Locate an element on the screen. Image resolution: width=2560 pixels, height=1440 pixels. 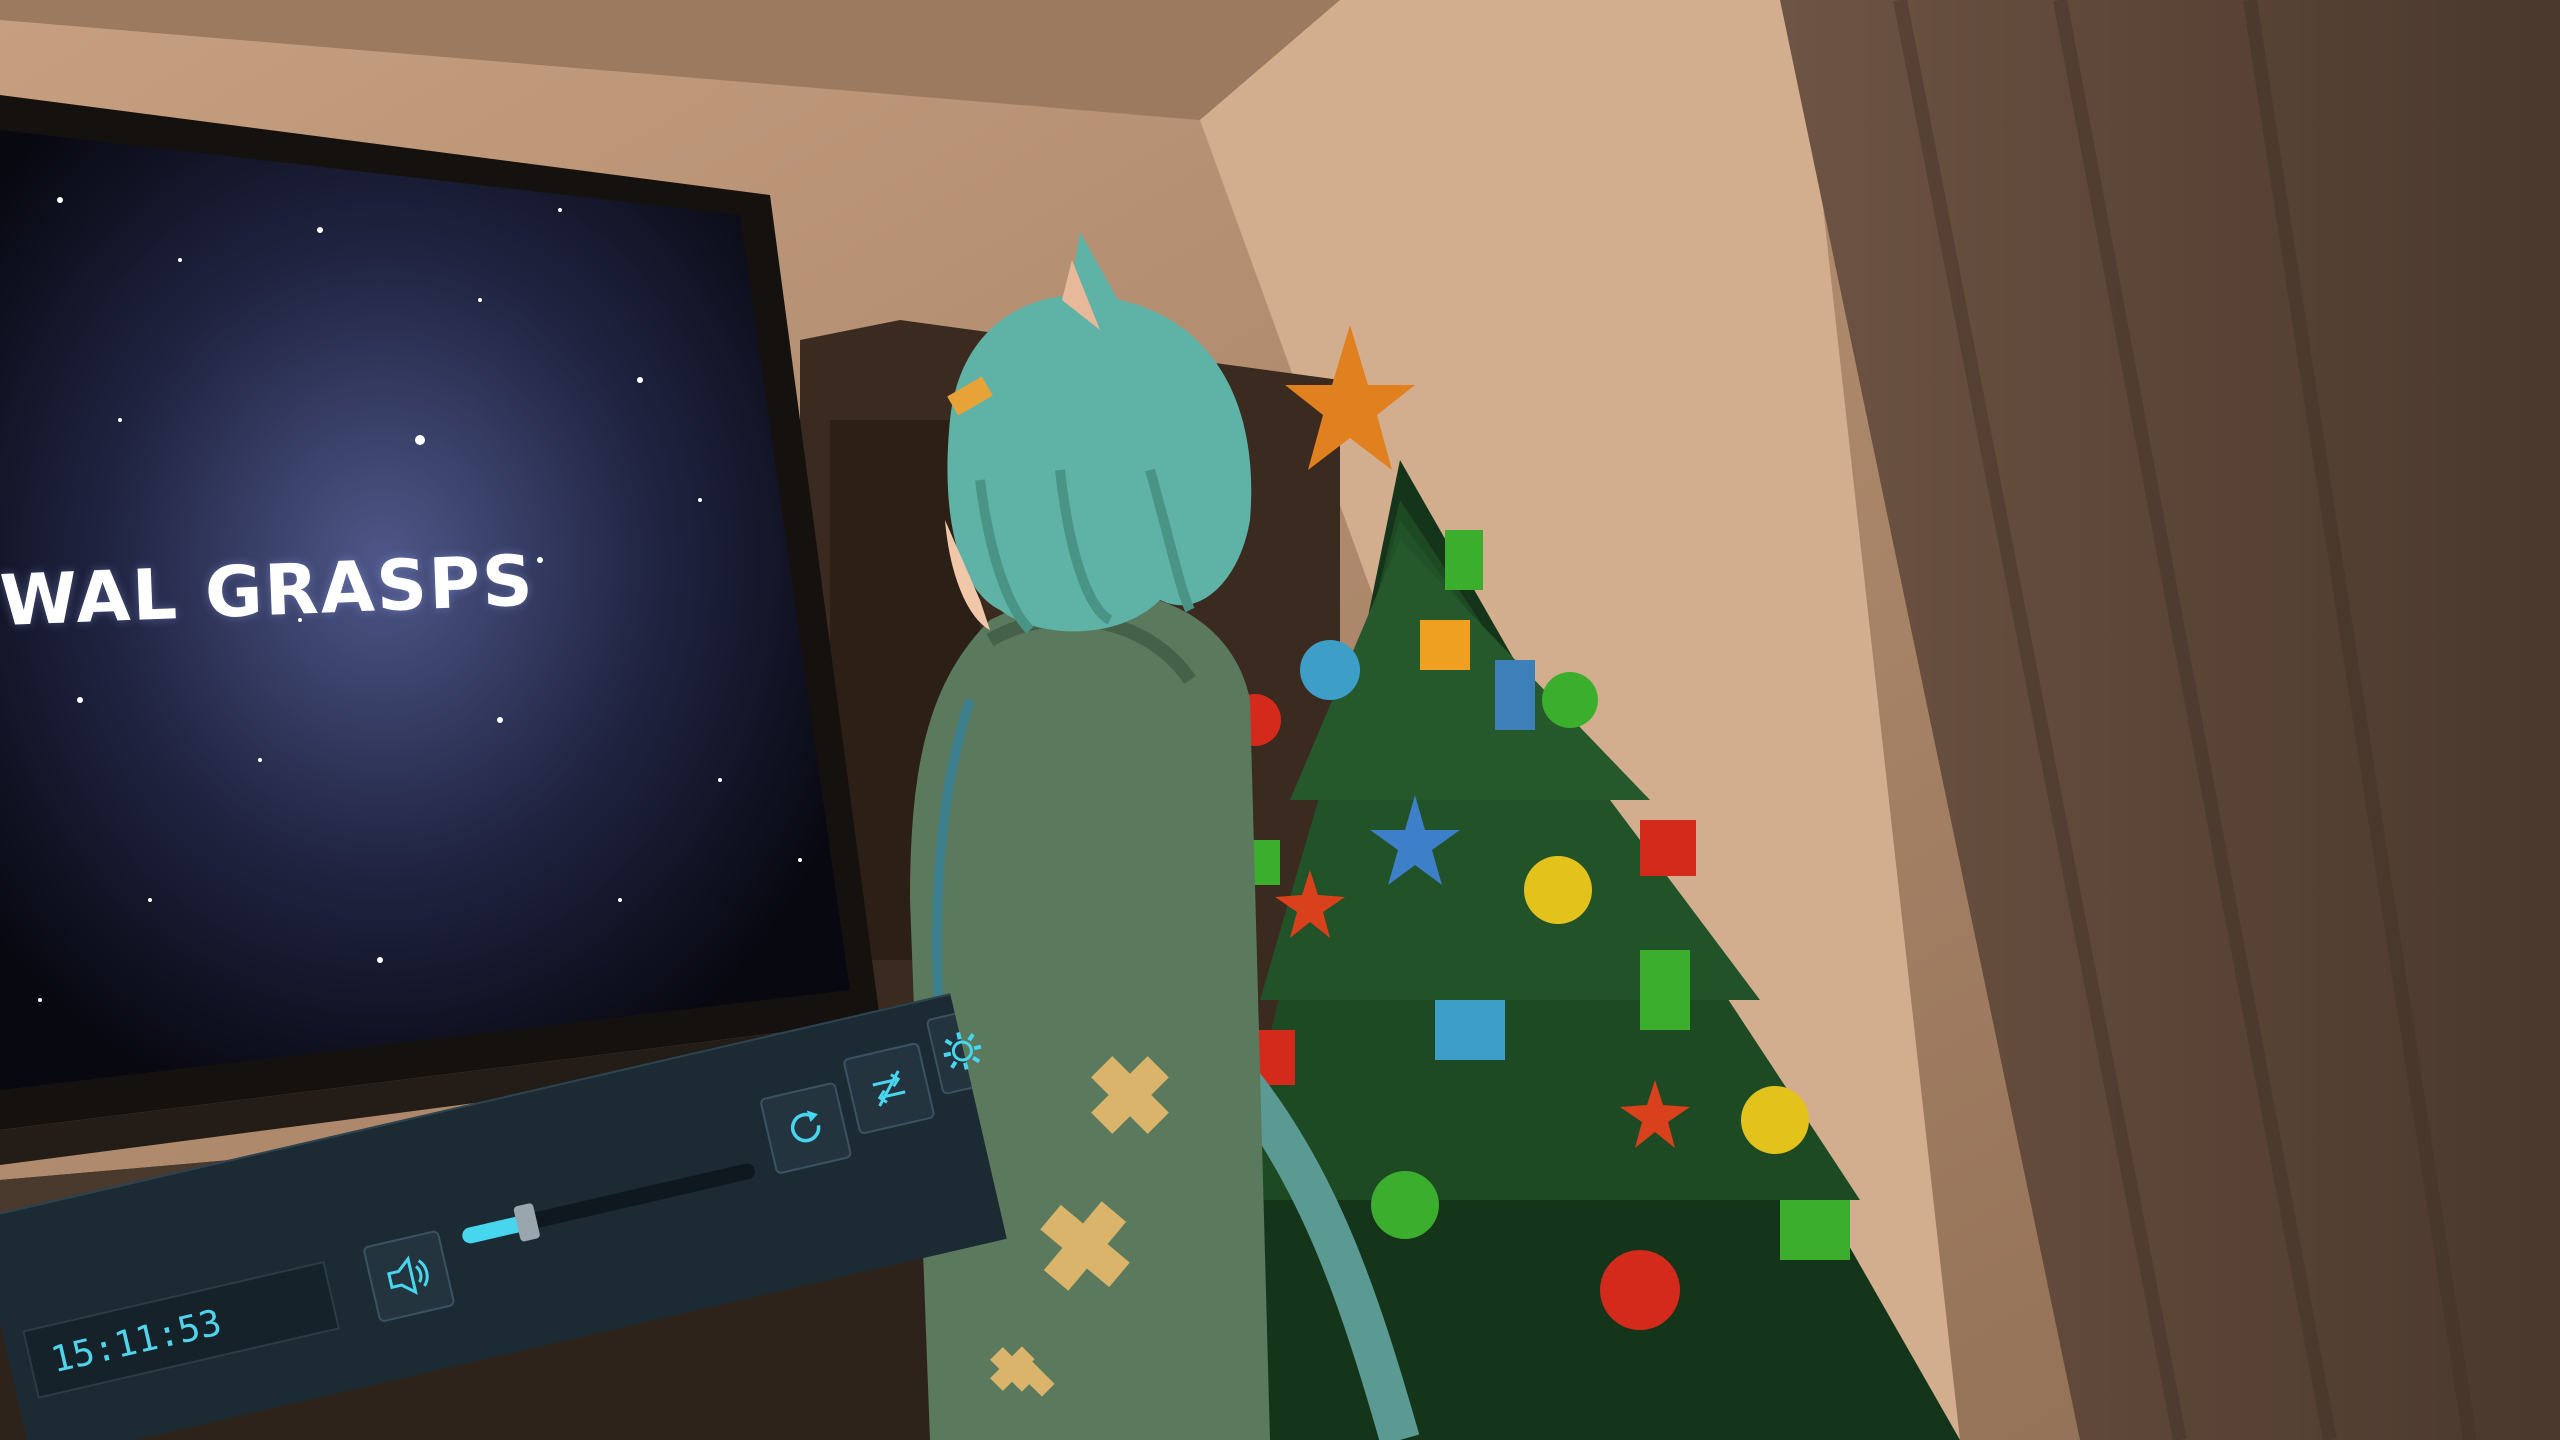
reload-icon is located at coordinates (805, 1126).